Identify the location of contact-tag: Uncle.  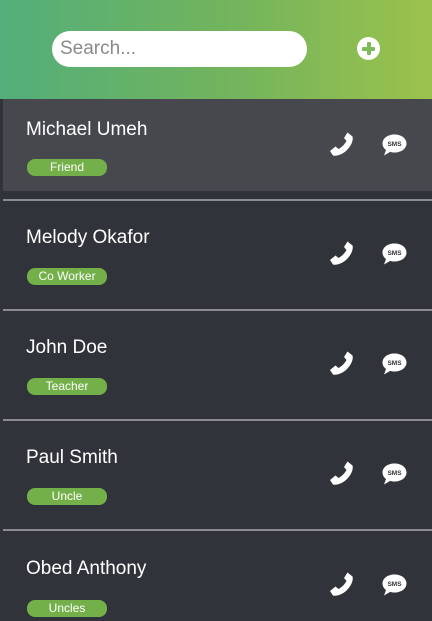
(67, 496).